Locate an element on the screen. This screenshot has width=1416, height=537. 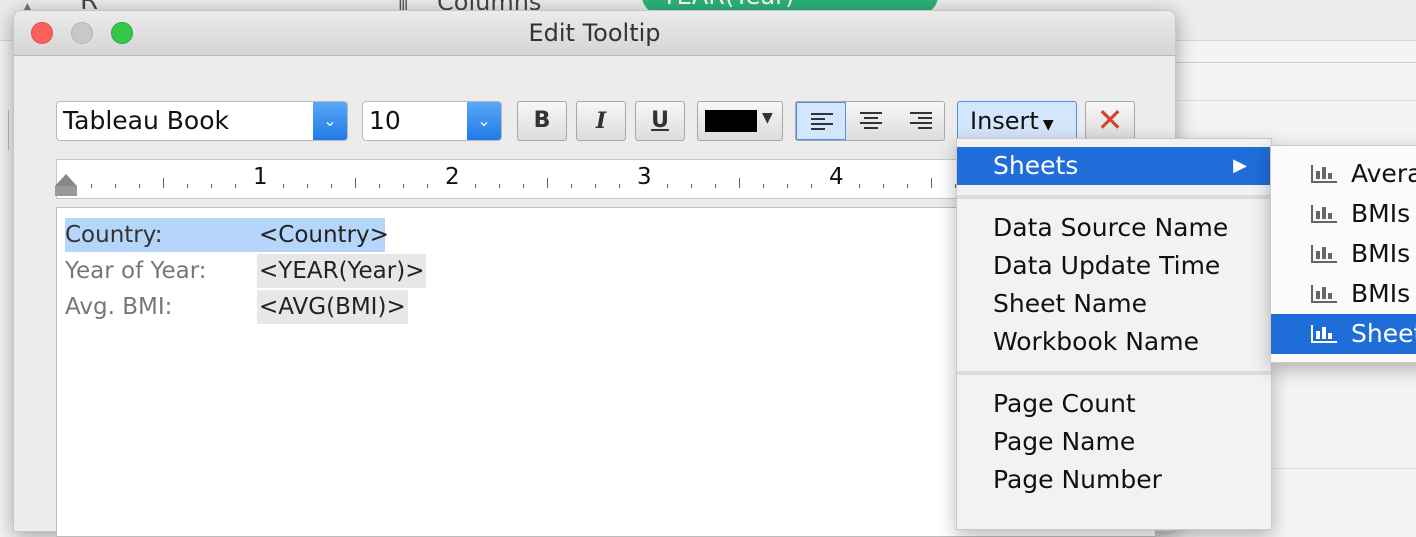
field-token: <AVG(BMI)> is located at coordinates (332, 307).